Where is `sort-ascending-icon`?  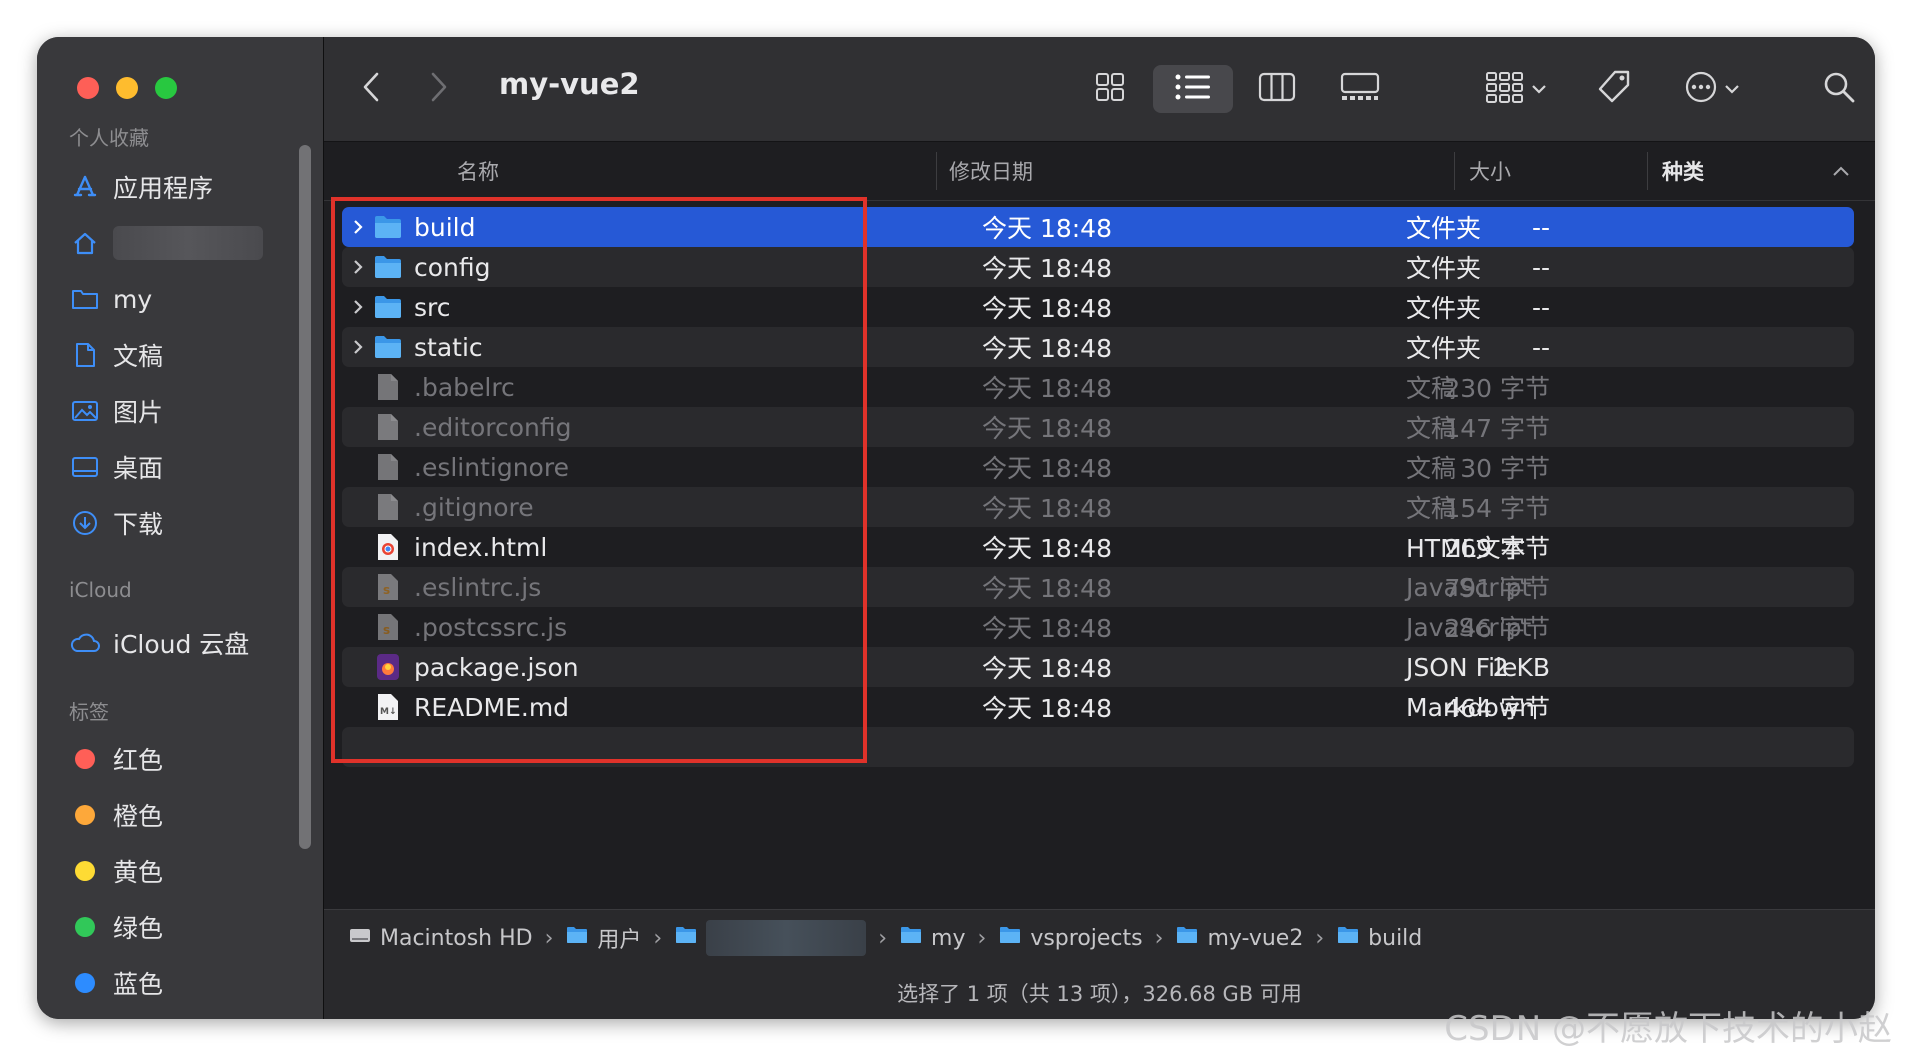 sort-ascending-icon is located at coordinates (1841, 171).